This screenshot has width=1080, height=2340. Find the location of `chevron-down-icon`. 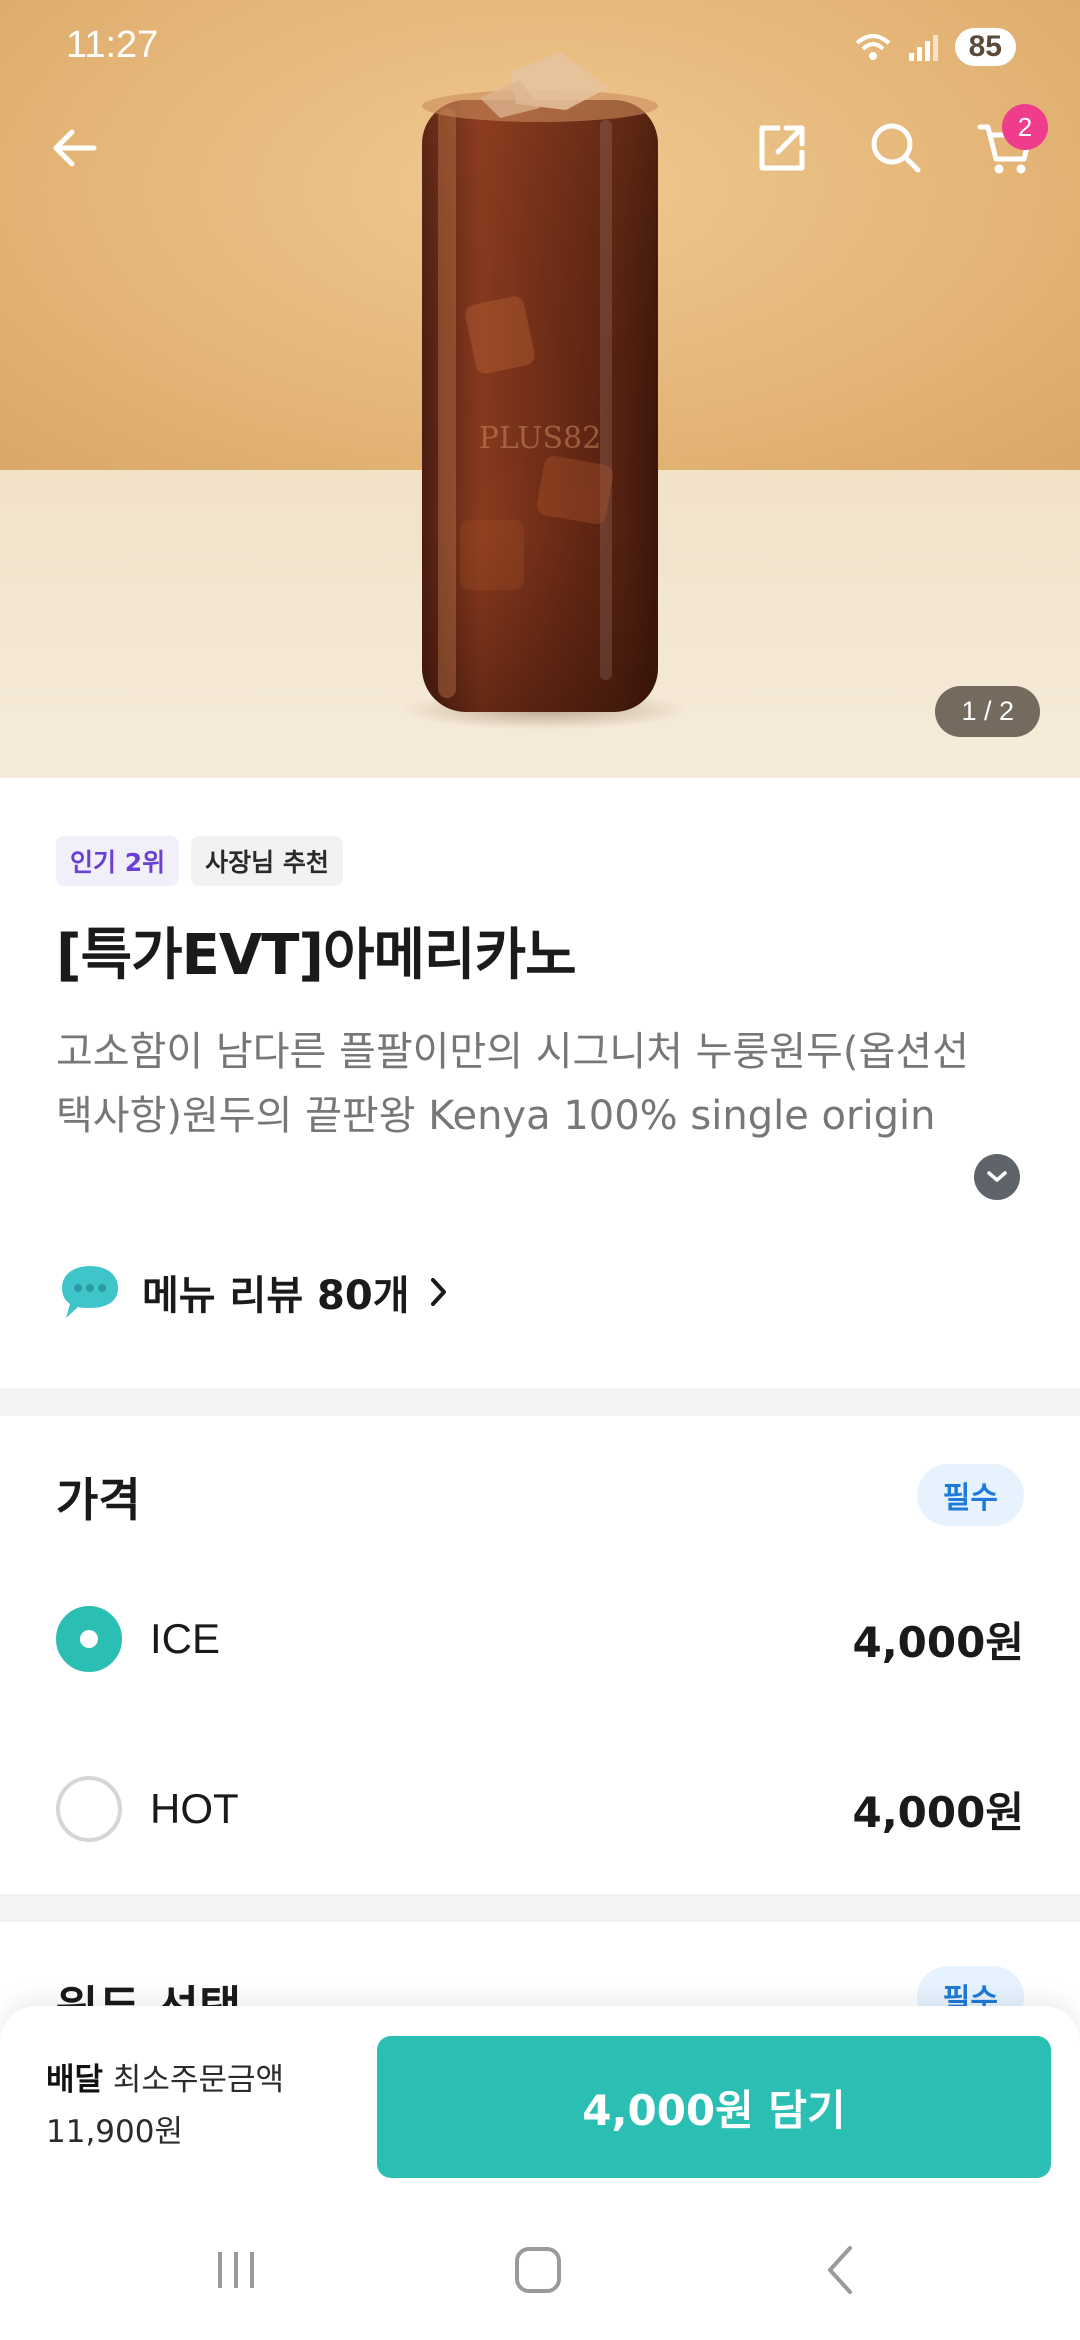

chevron-down-icon is located at coordinates (997, 1176).